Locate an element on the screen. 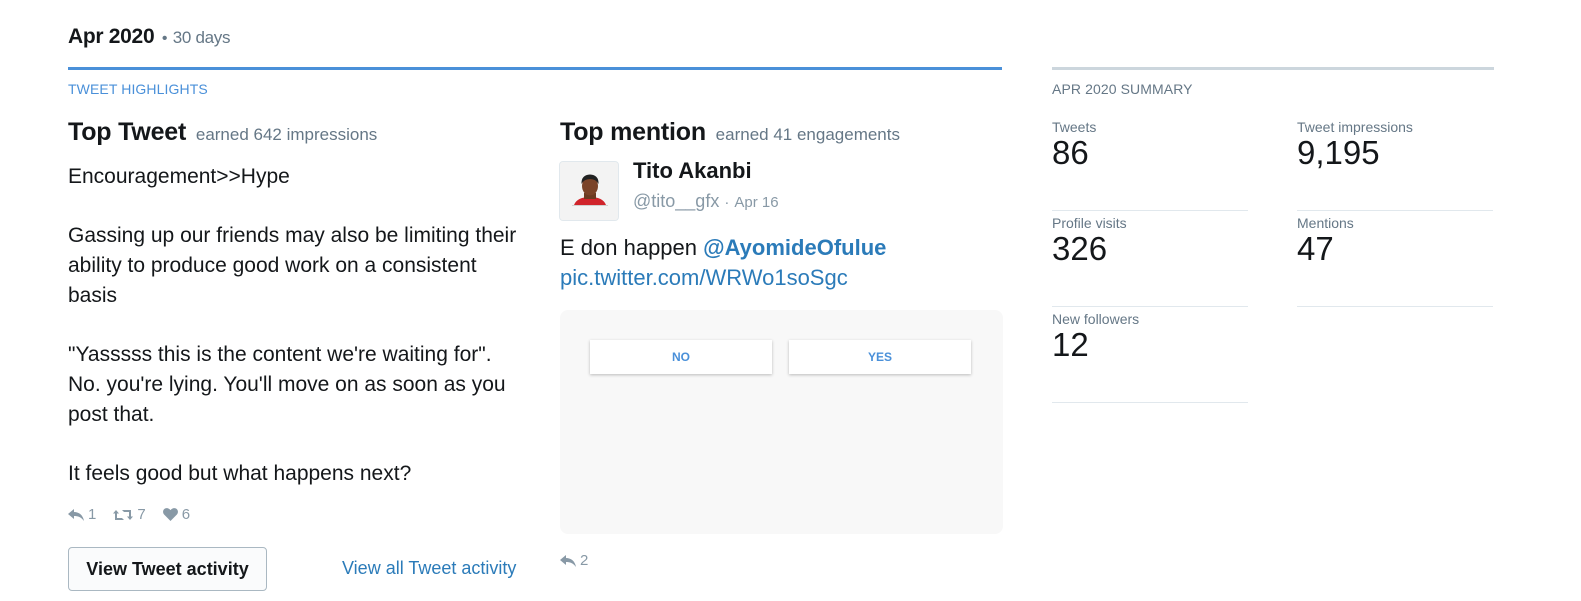 This screenshot has height=601, width=1581. top-tweet-title: Top Tweet earned 642 impressions is located at coordinates (222, 132).